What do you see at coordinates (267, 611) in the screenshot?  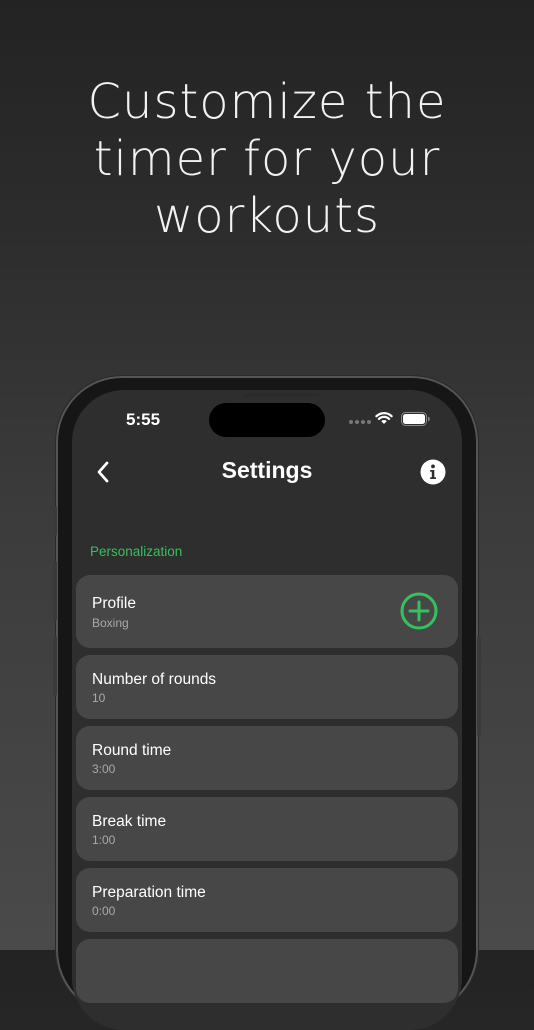 I see `settings-row-profile: Profile Boxing` at bounding box center [267, 611].